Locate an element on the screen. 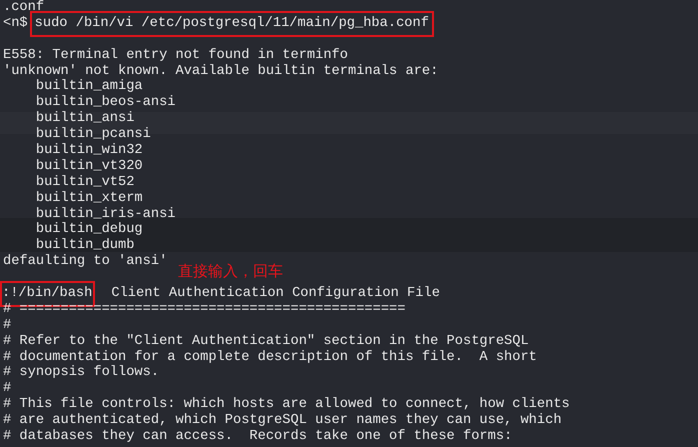  terminal-line: builtin_win32 is located at coordinates (88, 151).